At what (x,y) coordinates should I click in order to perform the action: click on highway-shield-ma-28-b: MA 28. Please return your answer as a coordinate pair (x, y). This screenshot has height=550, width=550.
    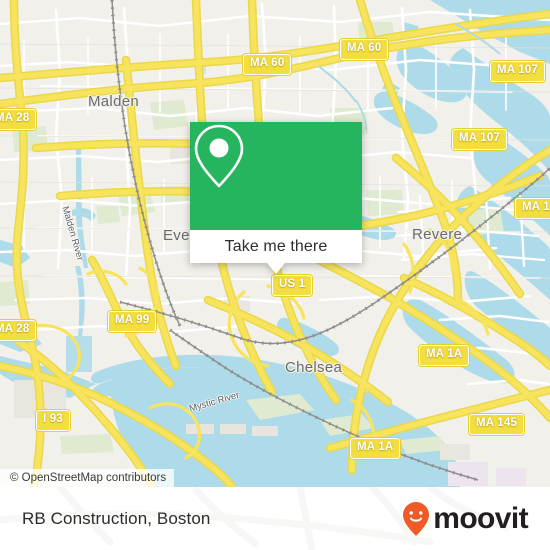
    Looking at the image, I should click on (18, 330).